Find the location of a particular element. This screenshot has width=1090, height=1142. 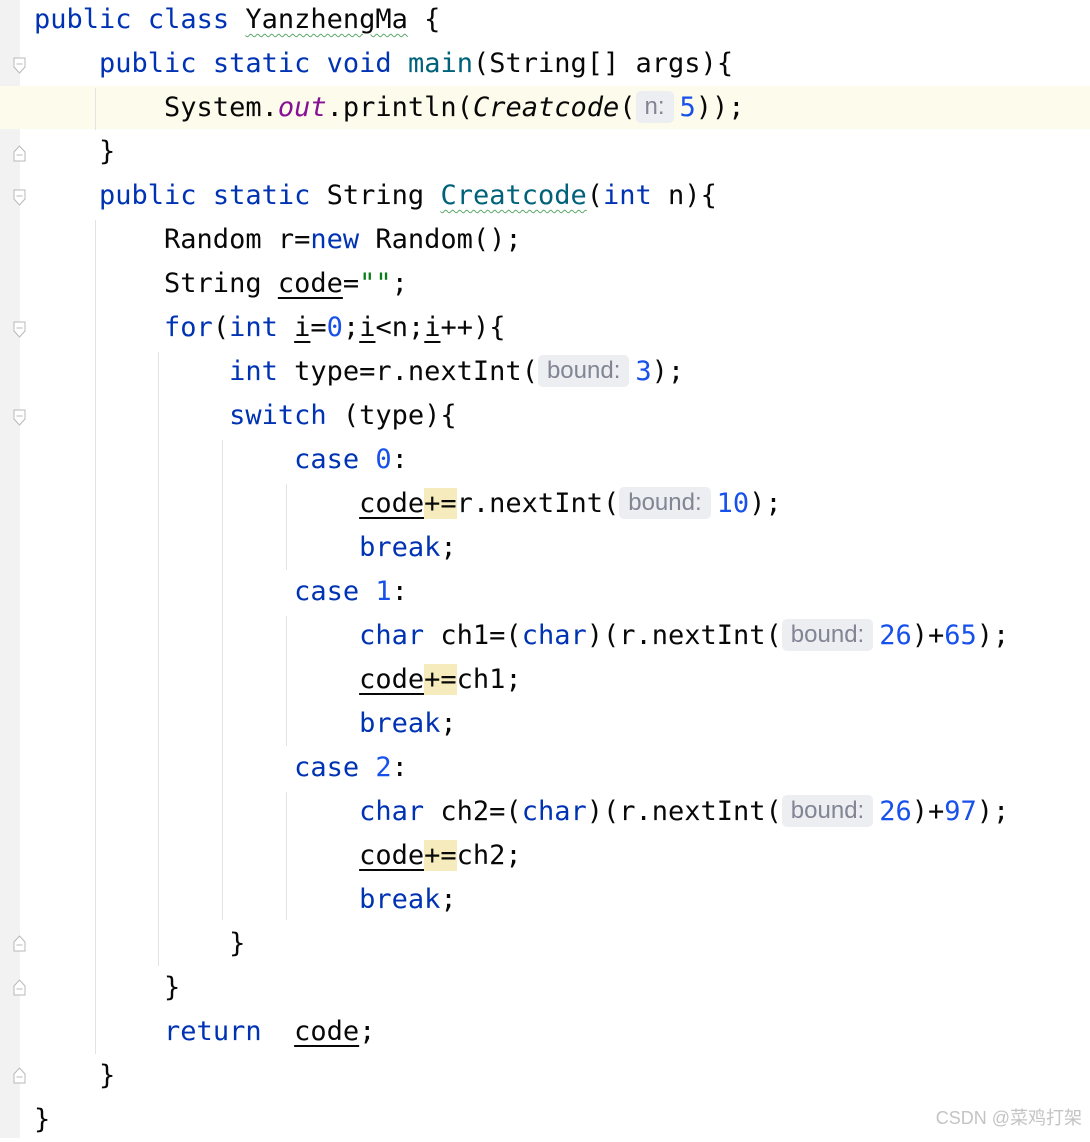

code-token: static is located at coordinates (261, 195).